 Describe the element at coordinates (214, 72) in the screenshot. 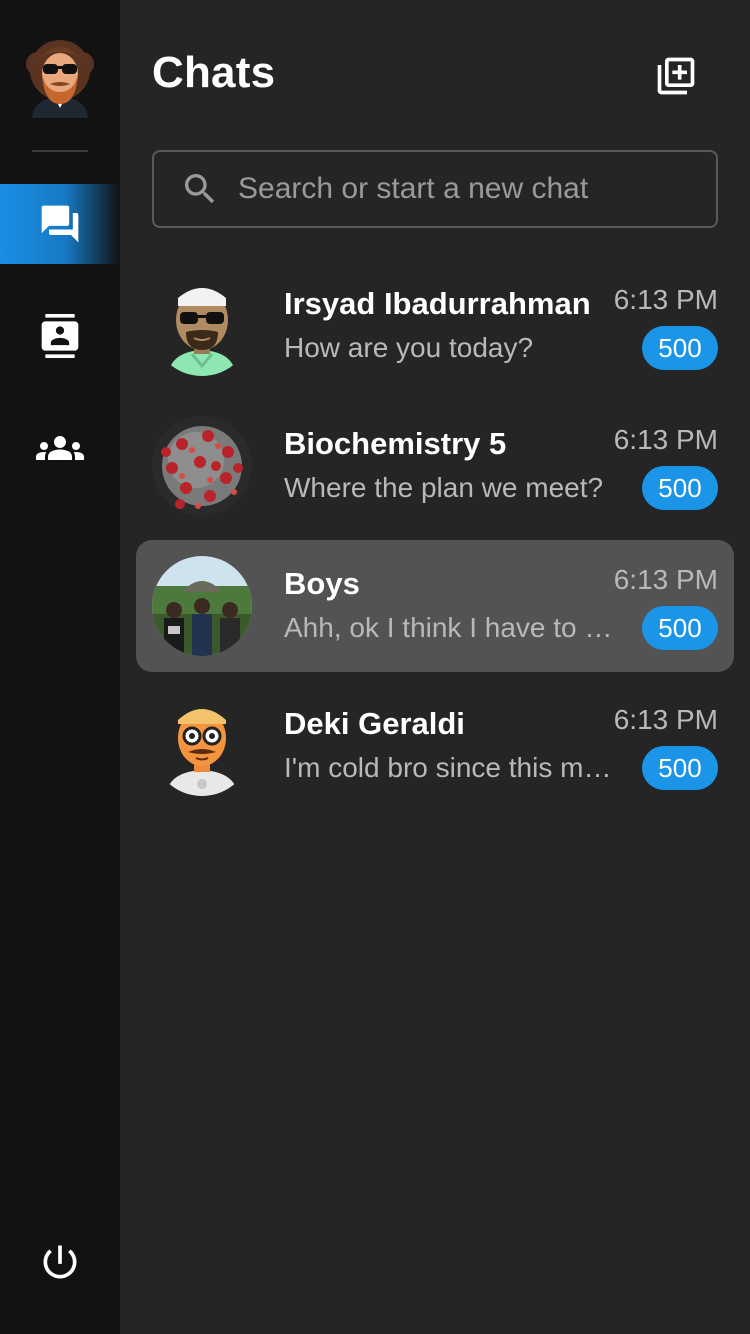

I see `page-title: Chats` at that location.